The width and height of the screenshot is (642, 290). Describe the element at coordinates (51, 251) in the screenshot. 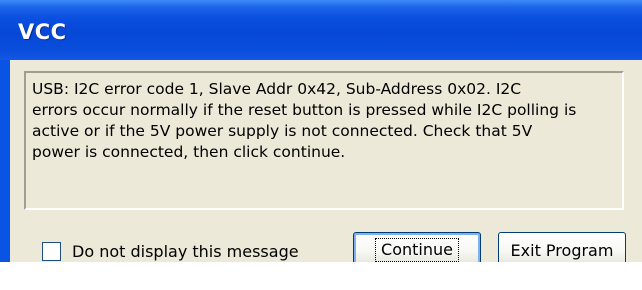

I see `do-not-display-checkbox` at that location.